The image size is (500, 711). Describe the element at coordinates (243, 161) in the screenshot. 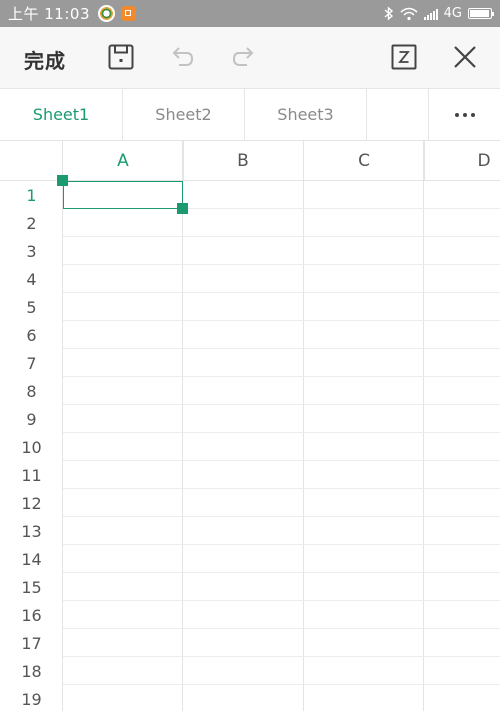

I see `column-header-b: B` at that location.